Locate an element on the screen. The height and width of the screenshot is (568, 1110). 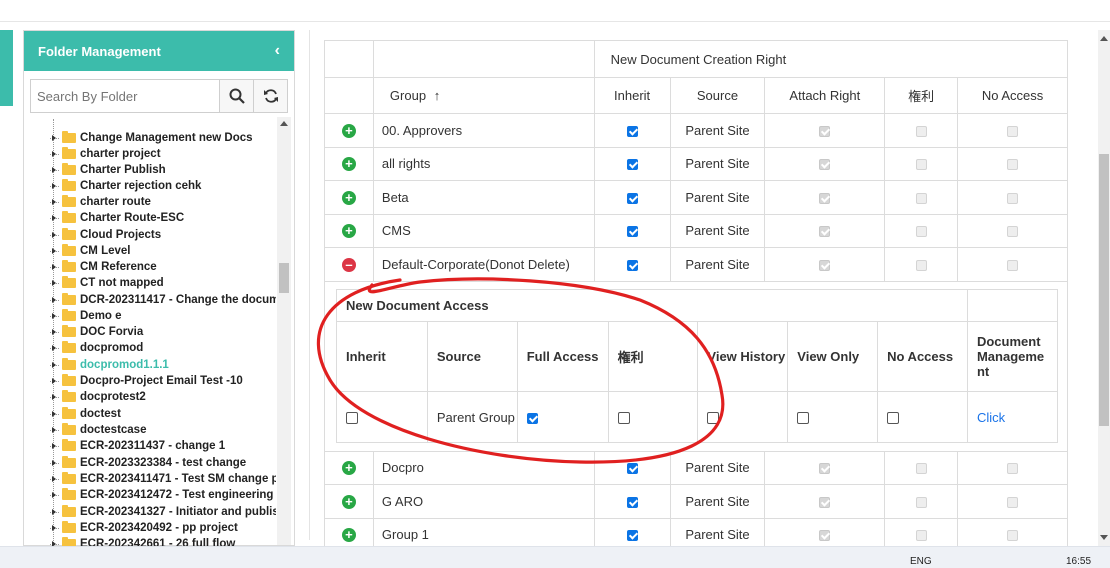
folder-tree-item: doctest is located at coordinates (85, 414).